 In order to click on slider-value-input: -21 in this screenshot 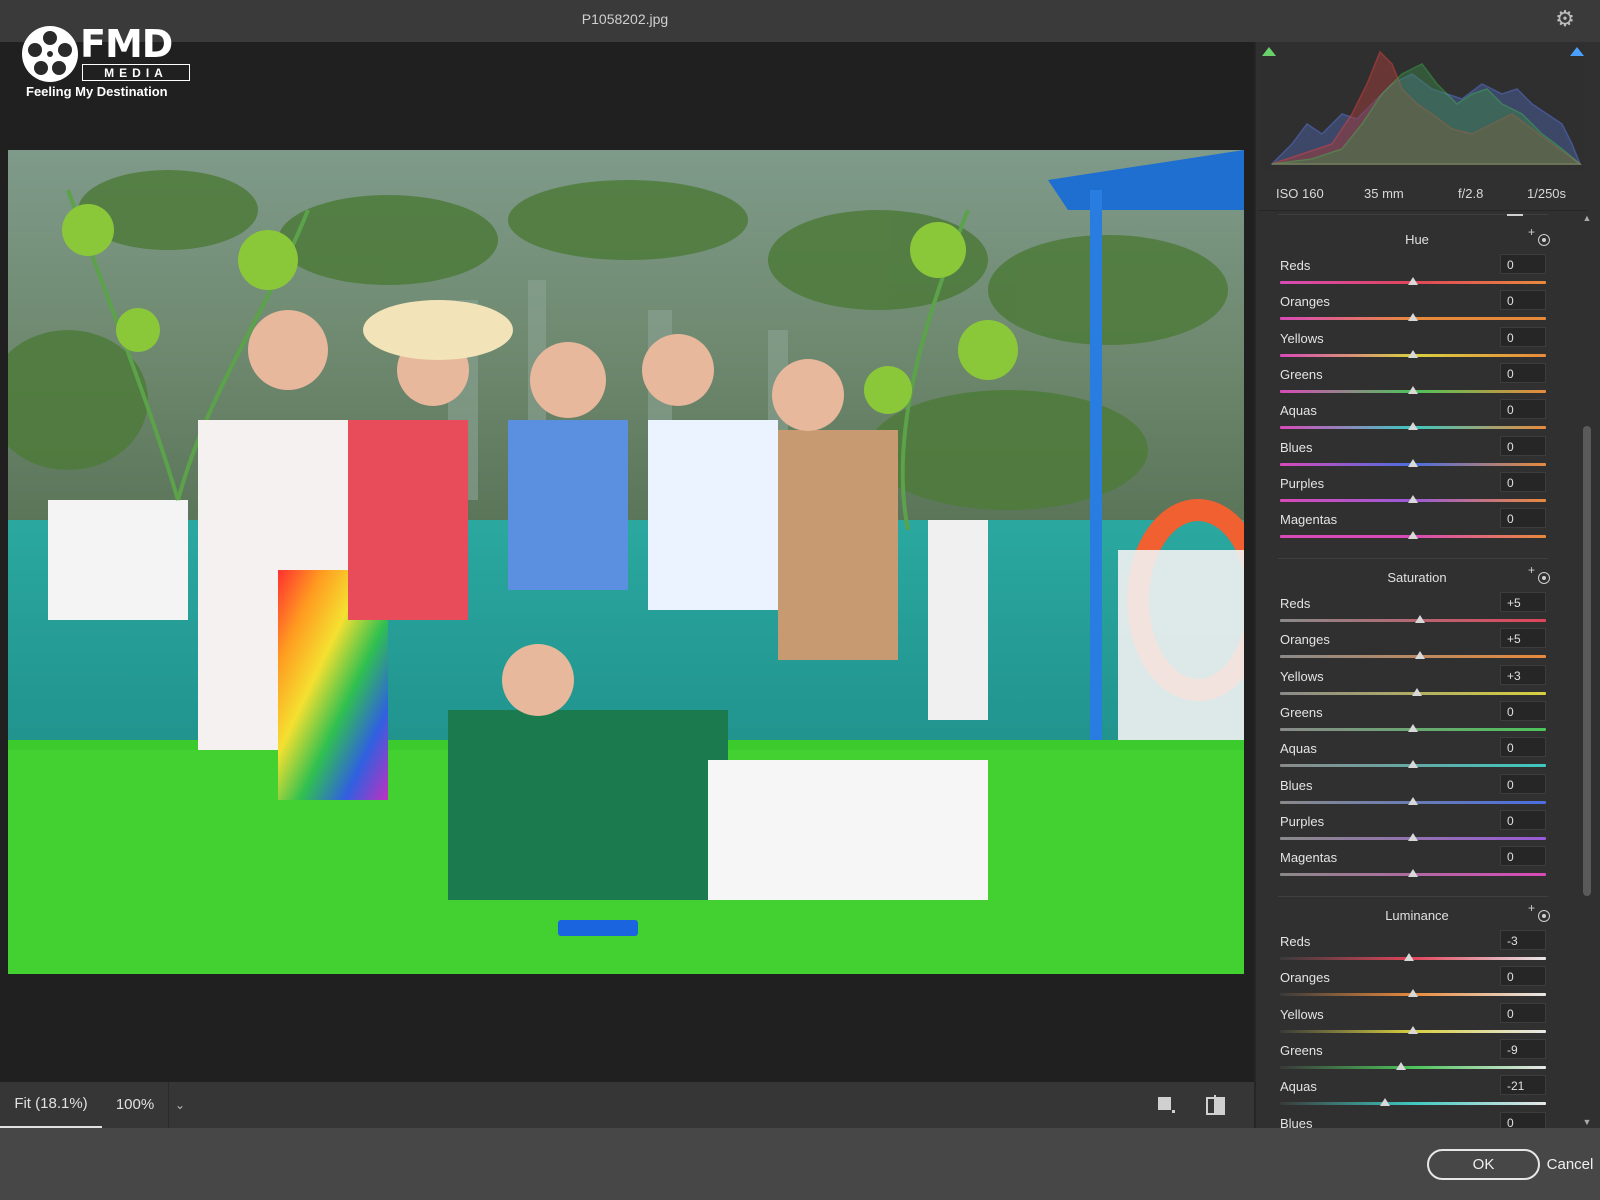, I will do `click(1523, 1085)`.